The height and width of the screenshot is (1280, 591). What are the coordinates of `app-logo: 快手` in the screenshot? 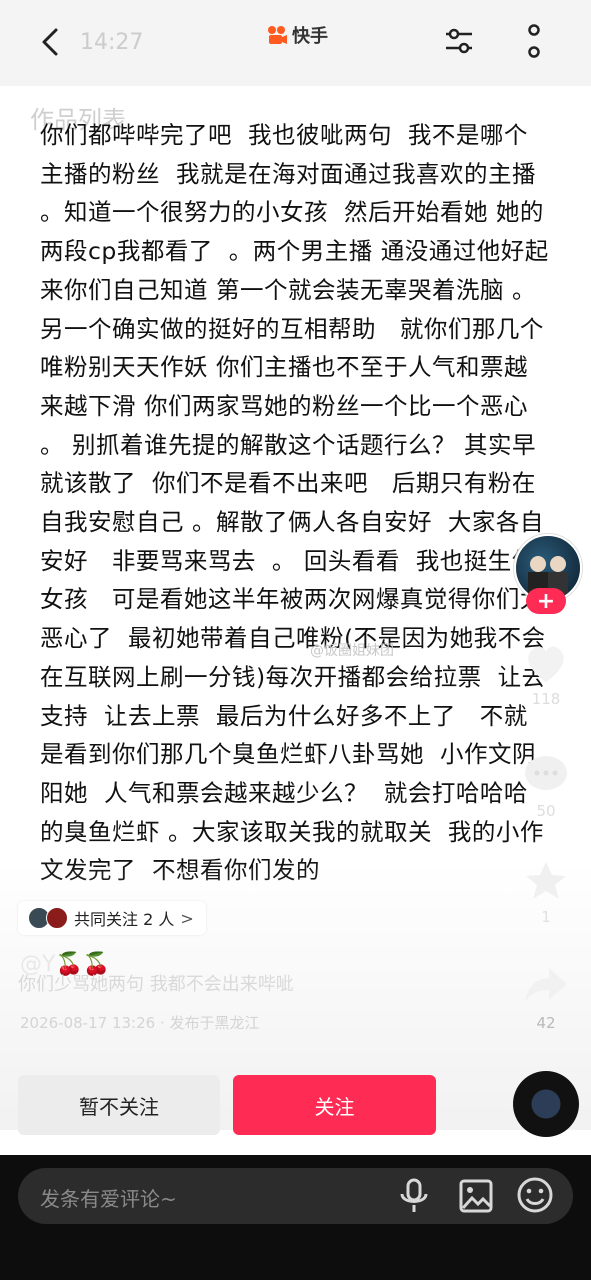 It's located at (297, 35).